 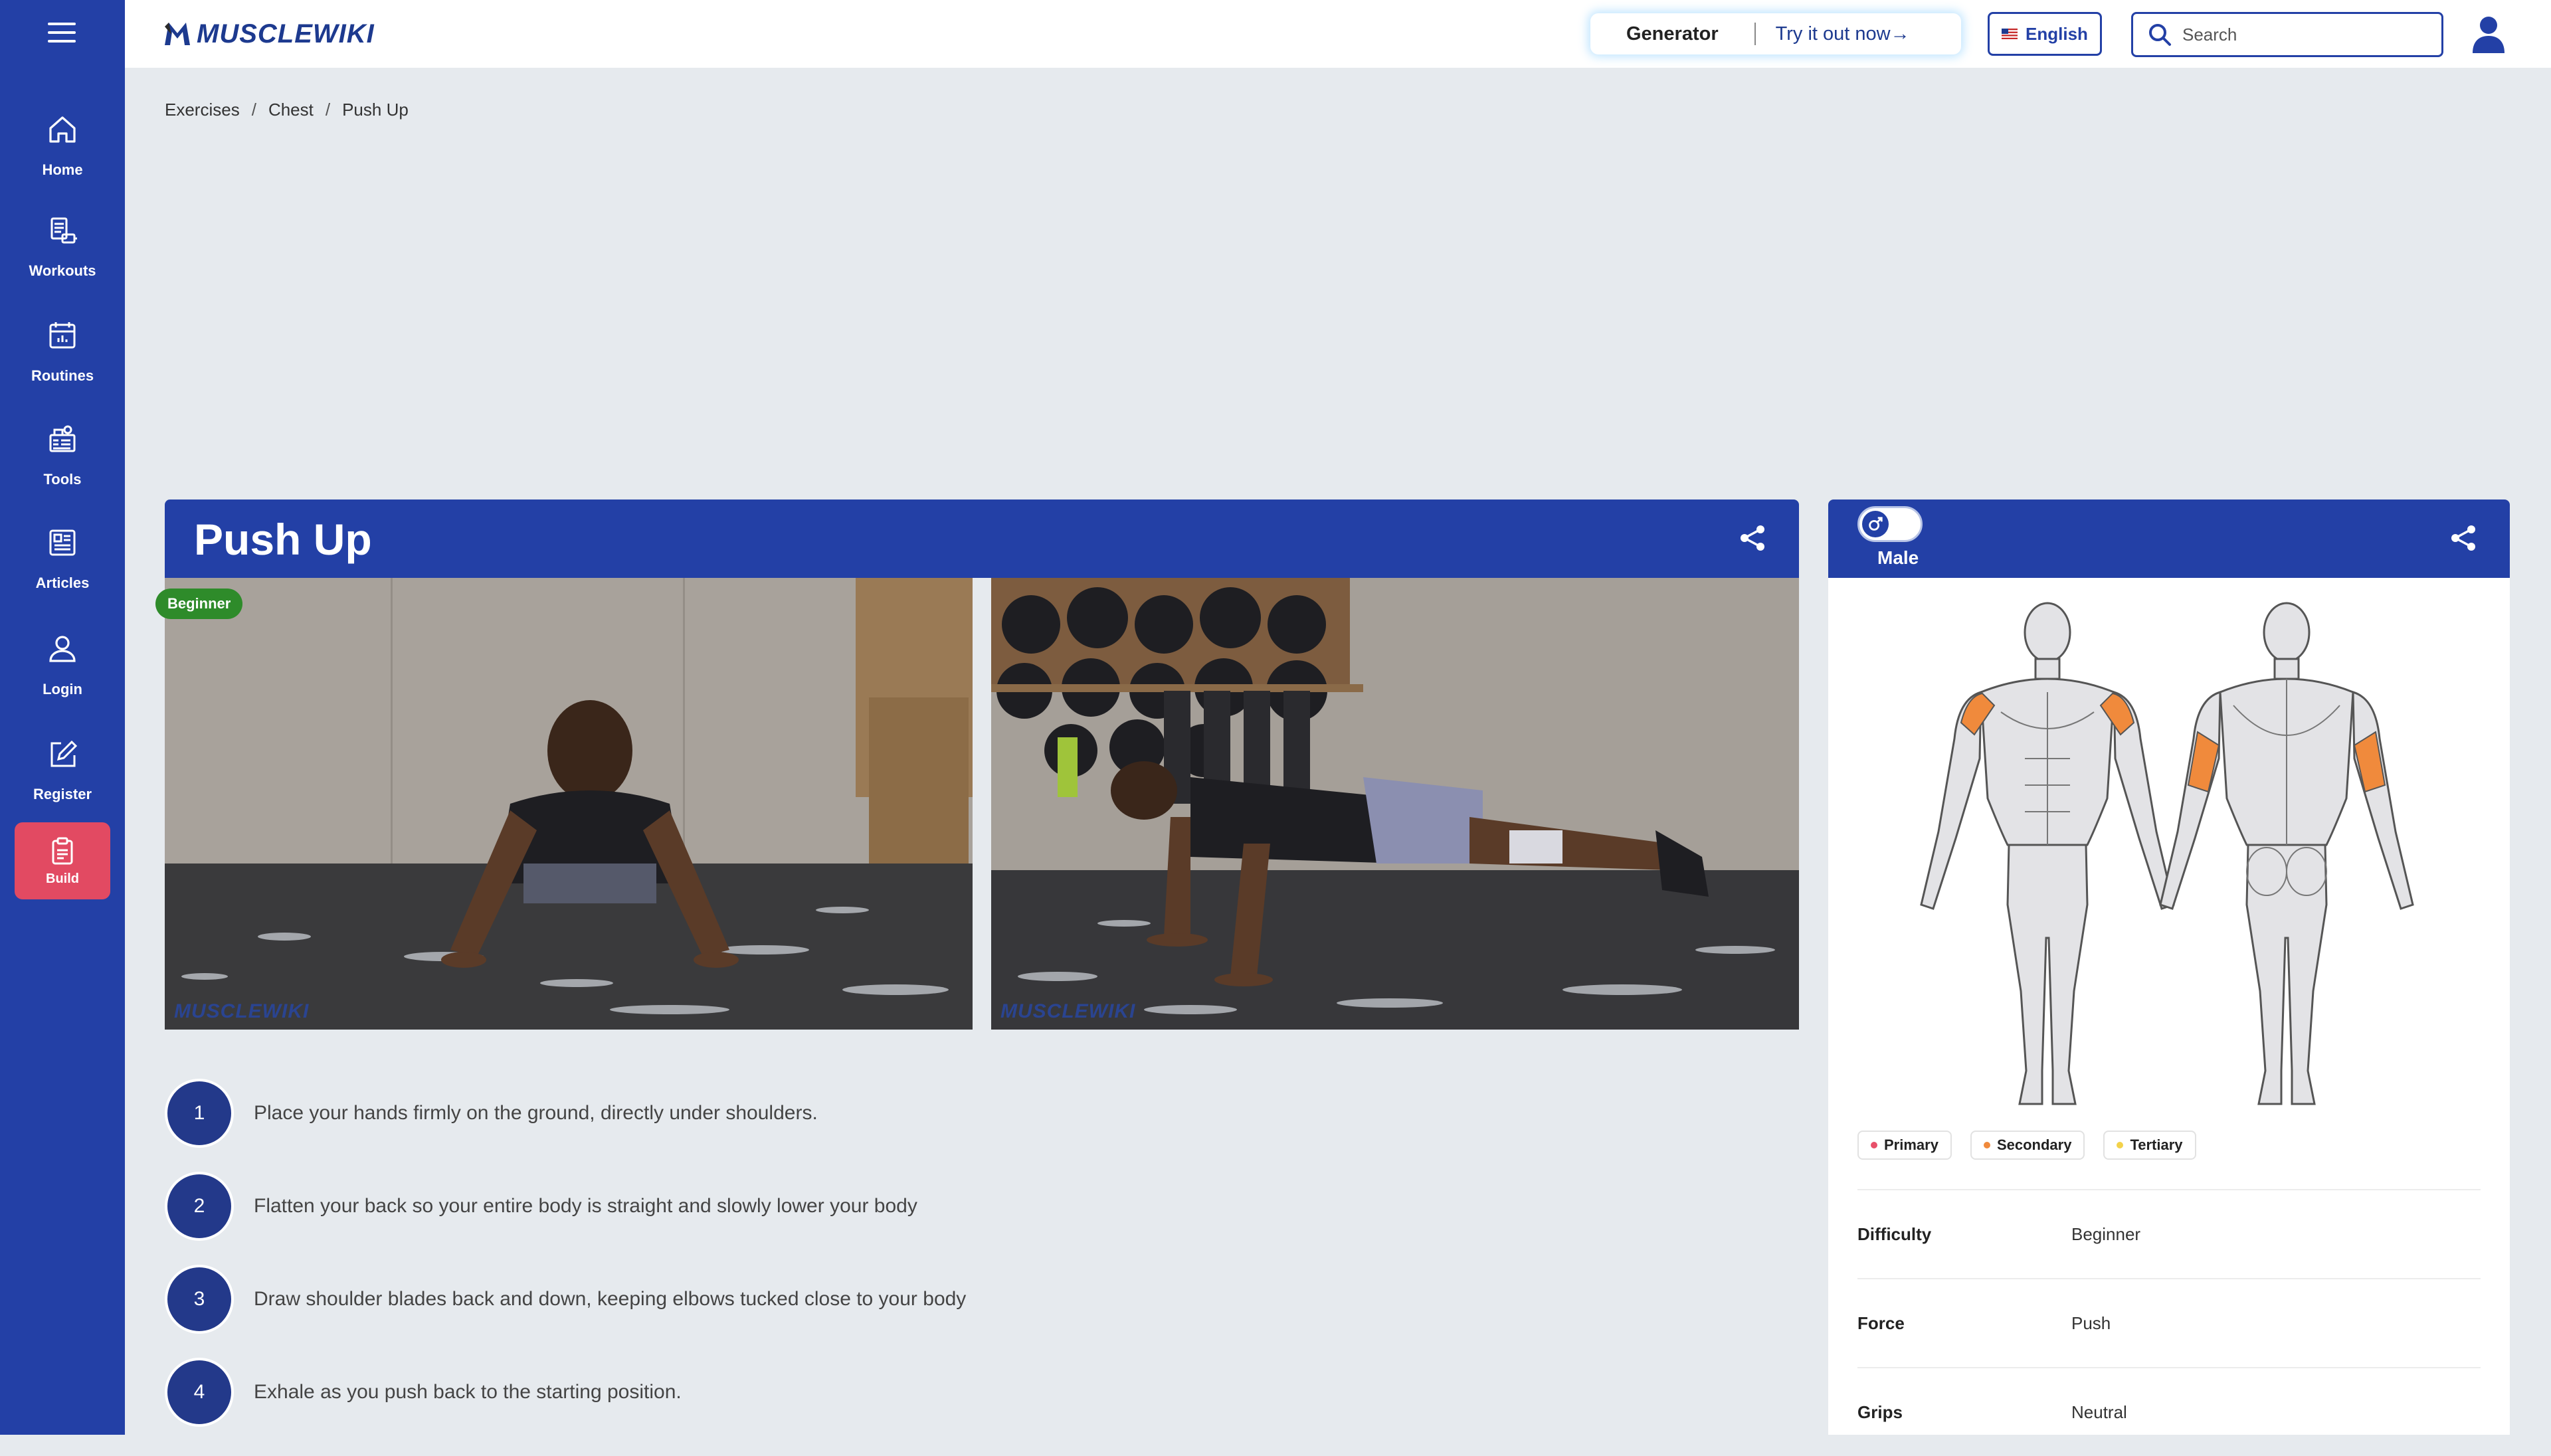 I want to click on video-frame-front, so click(x=569, y=804).